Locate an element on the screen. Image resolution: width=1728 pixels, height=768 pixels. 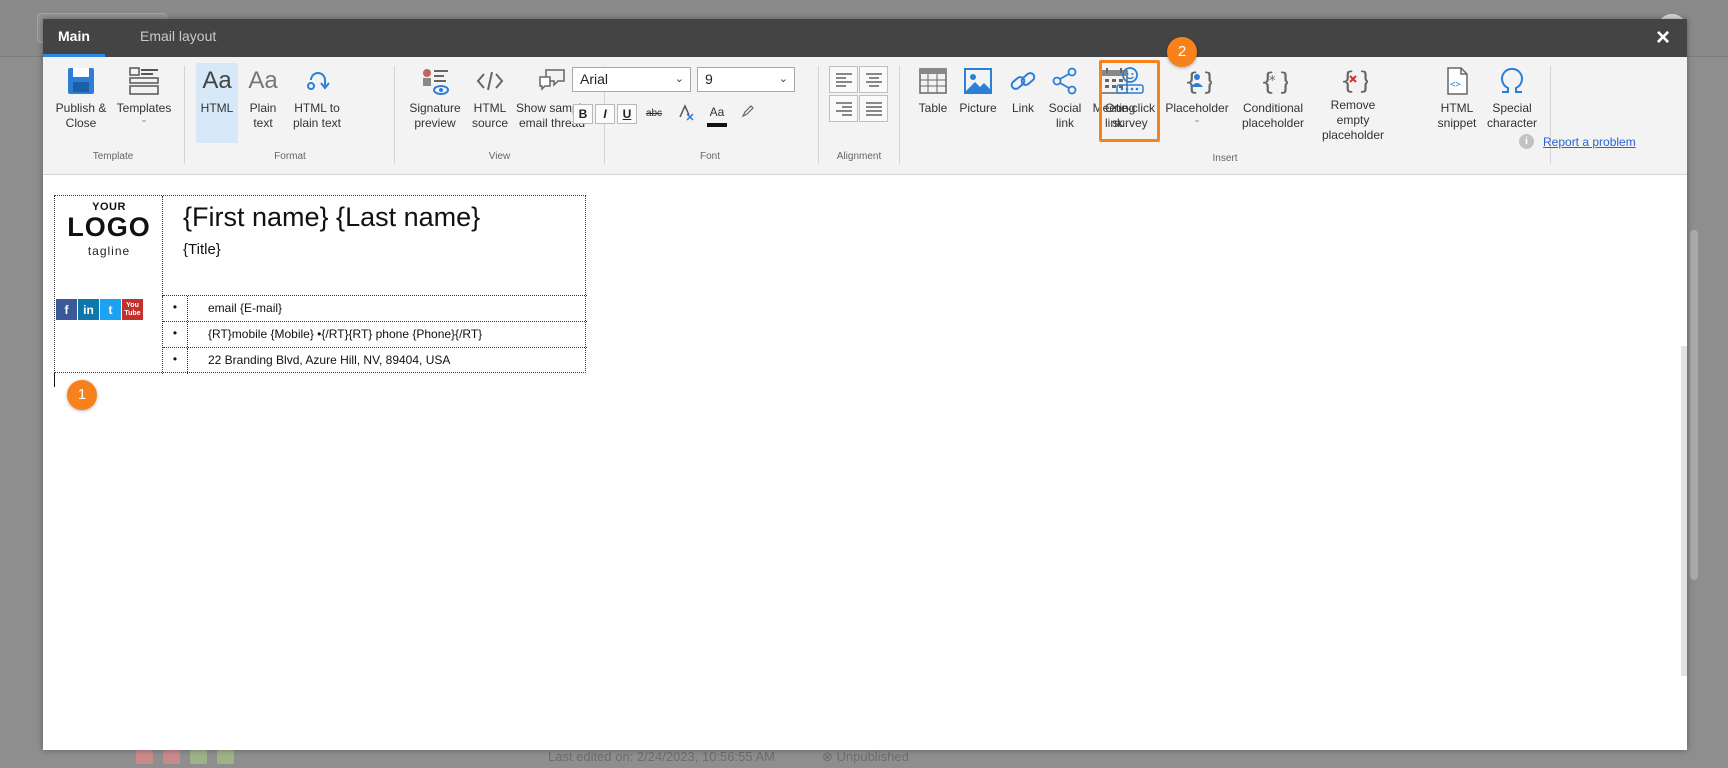
font-size-value: 9 is located at coordinates (709, 79).